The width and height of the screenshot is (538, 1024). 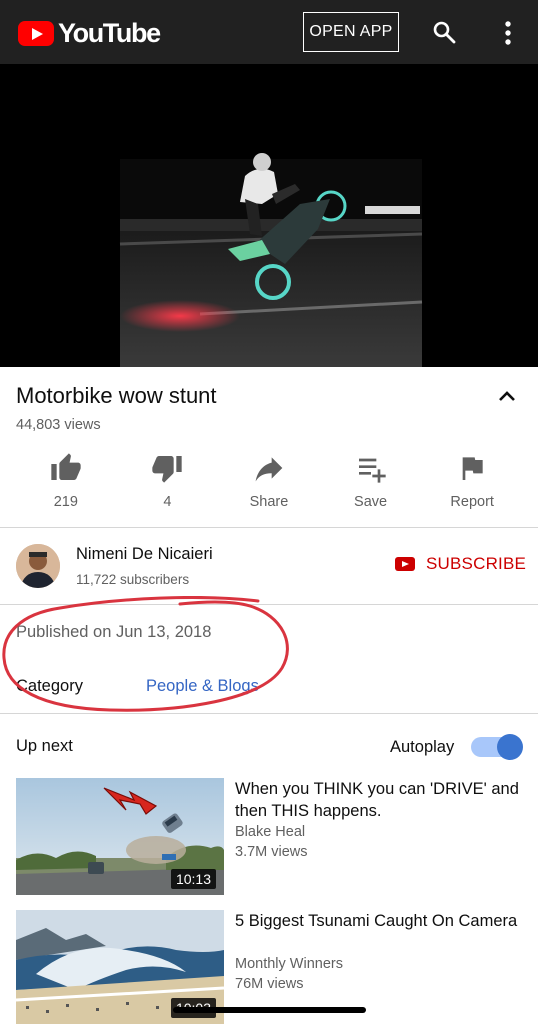 What do you see at coordinates (167, 469) in the screenshot?
I see `thumbs-down-icon` at bounding box center [167, 469].